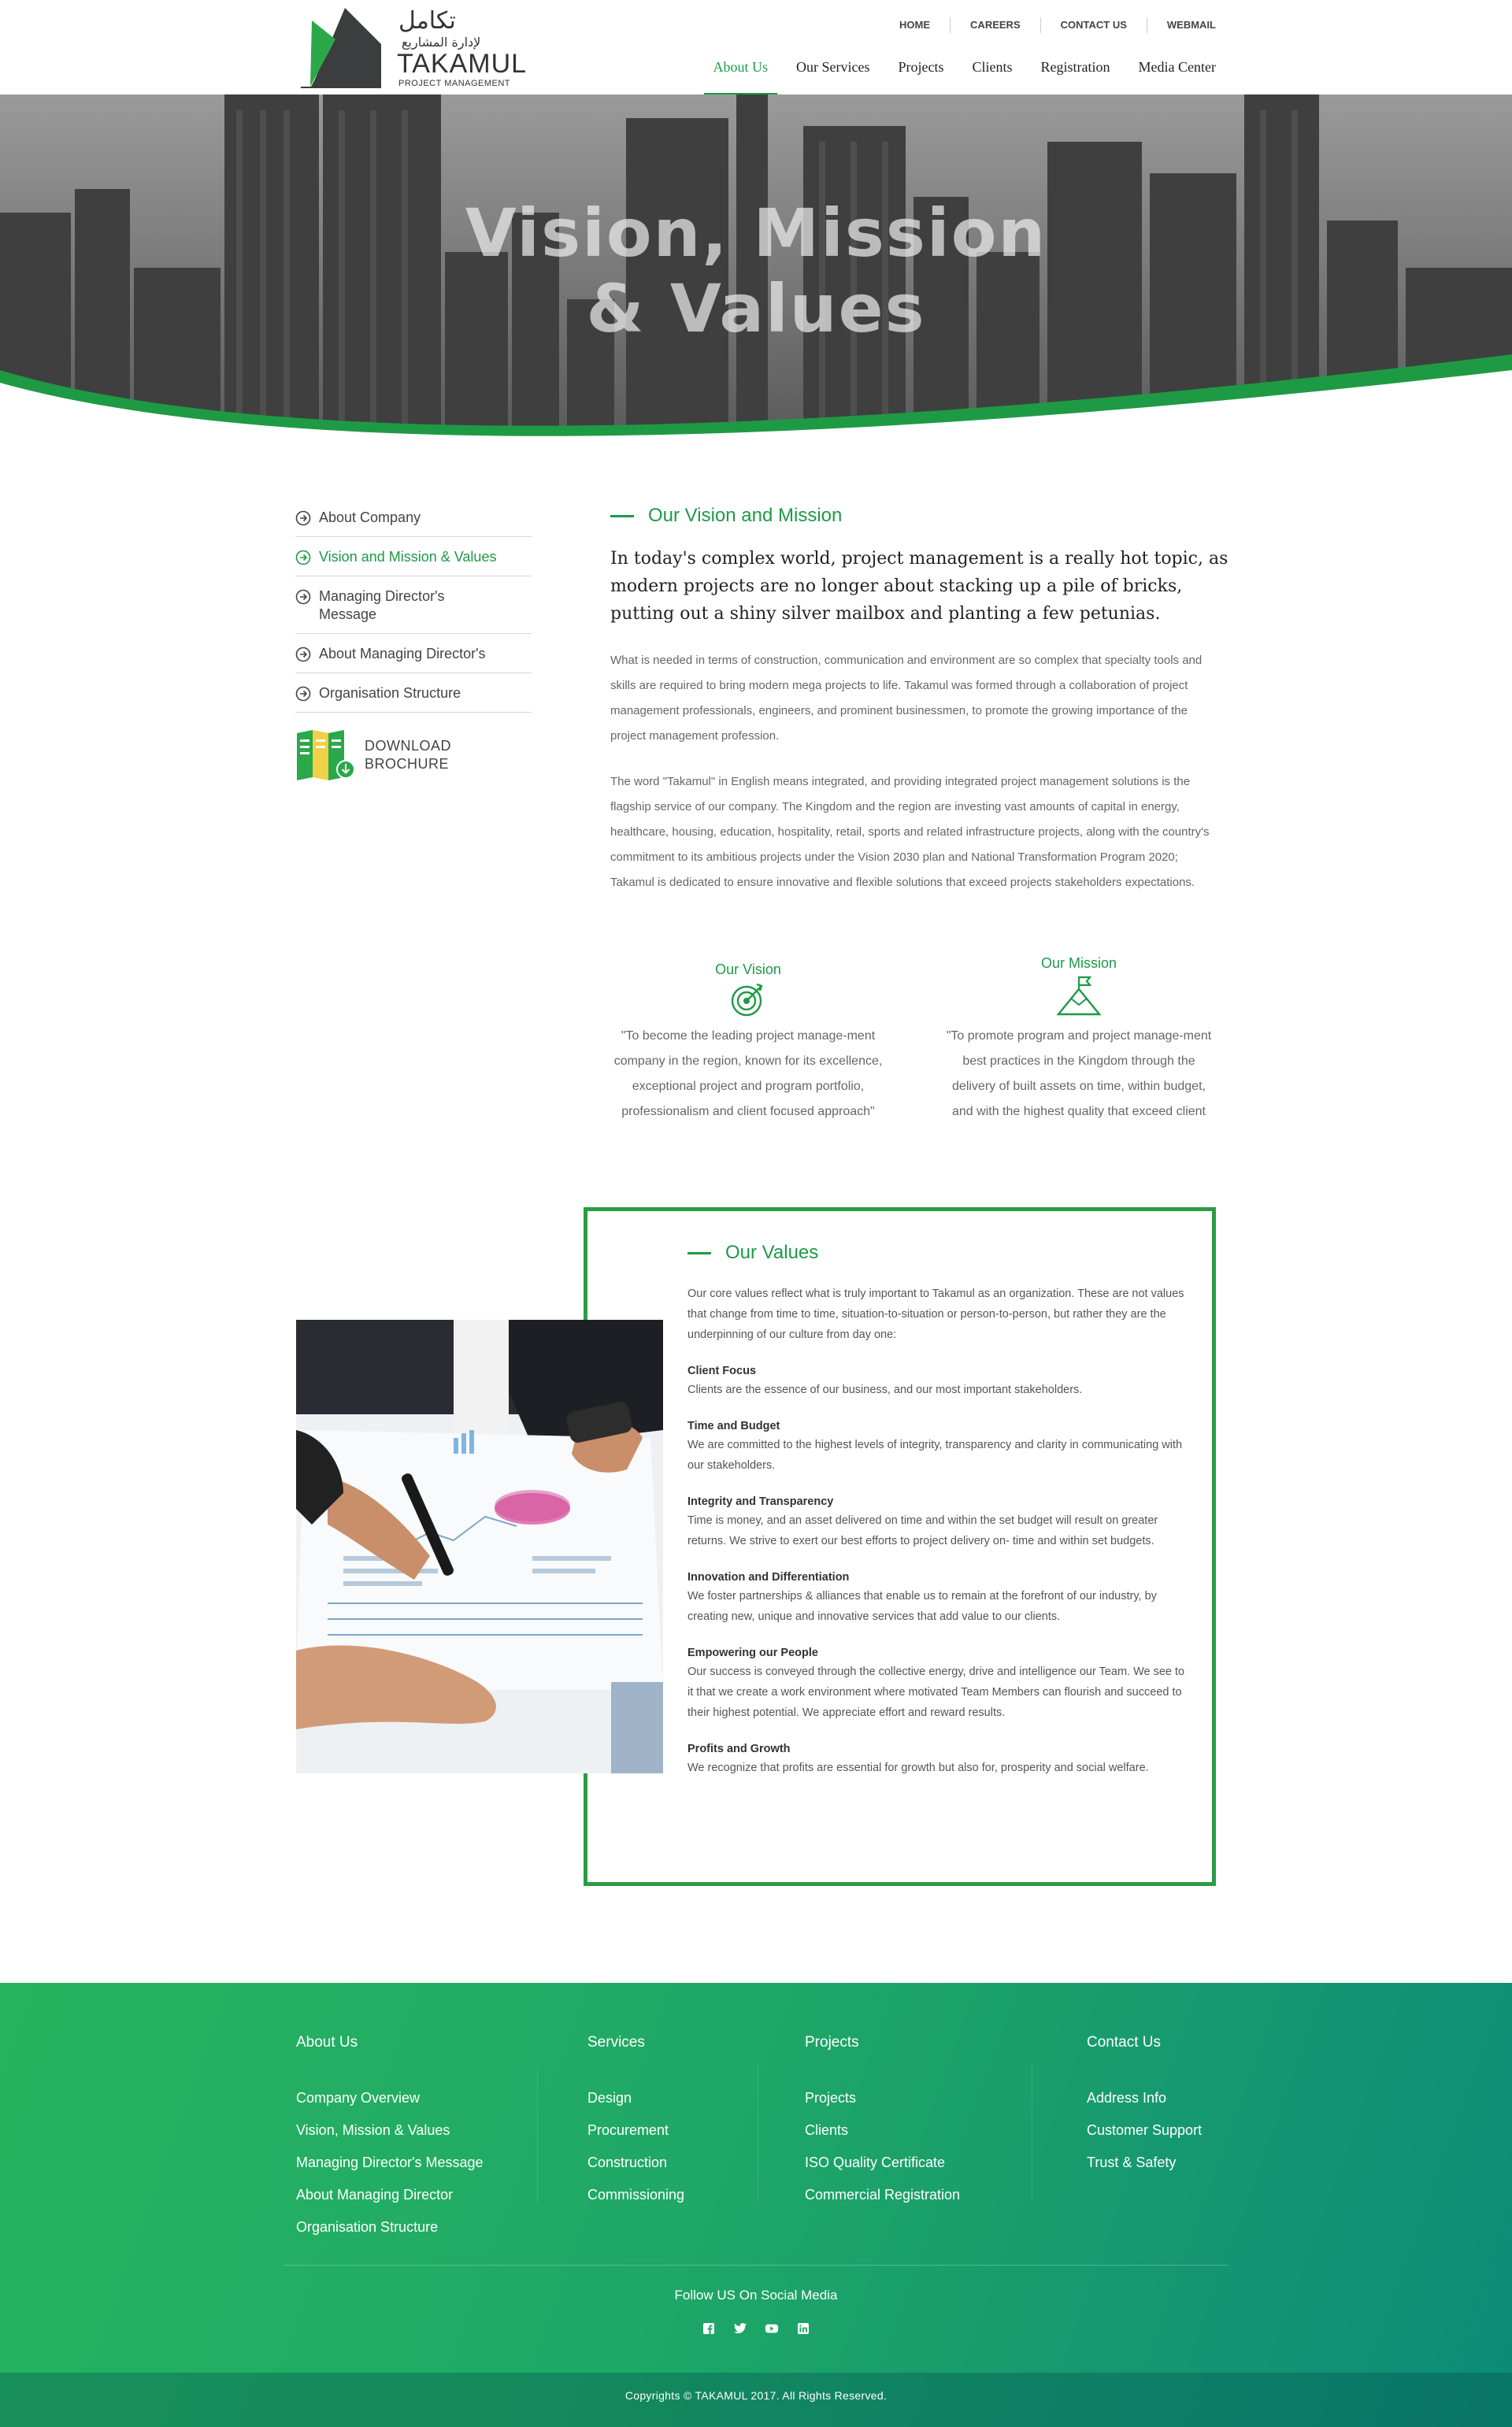  Describe the element at coordinates (745, 515) in the screenshot. I see `section-title-text: Our Vision and Mission` at that location.